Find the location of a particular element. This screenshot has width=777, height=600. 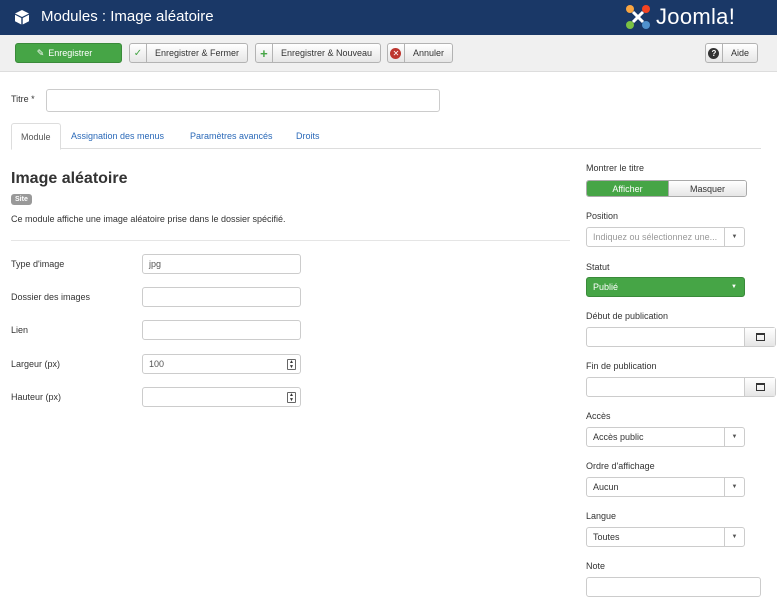

show-title-off-button: Masquer is located at coordinates (707, 188).